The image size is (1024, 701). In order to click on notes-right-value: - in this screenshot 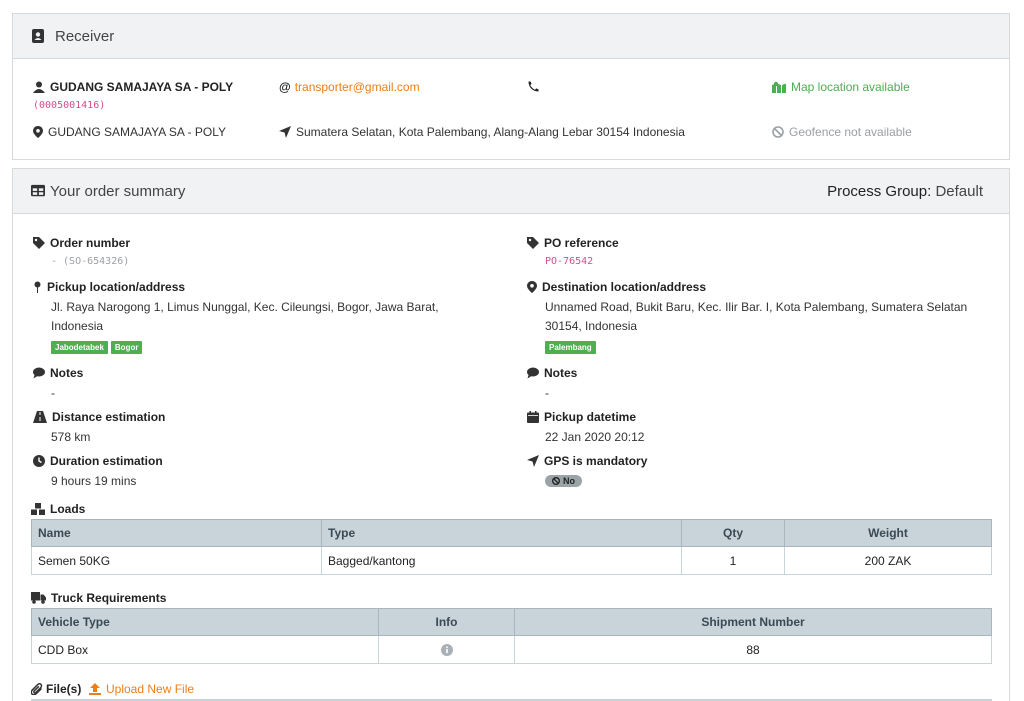, I will do `click(547, 393)`.